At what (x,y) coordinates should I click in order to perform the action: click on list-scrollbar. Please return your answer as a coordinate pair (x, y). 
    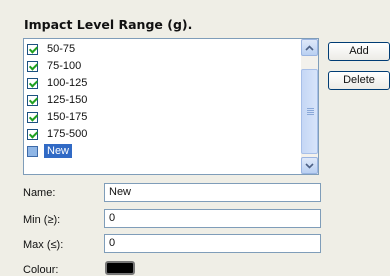
    Looking at the image, I should click on (309, 106).